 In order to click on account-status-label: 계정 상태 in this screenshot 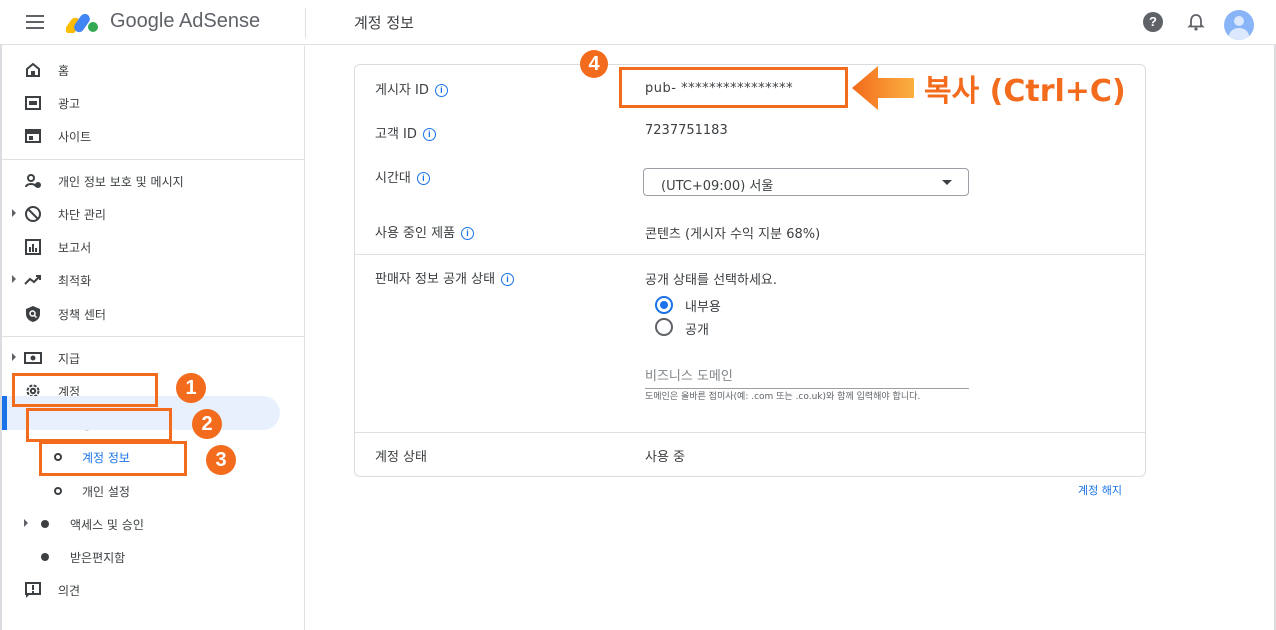, I will do `click(401, 457)`.